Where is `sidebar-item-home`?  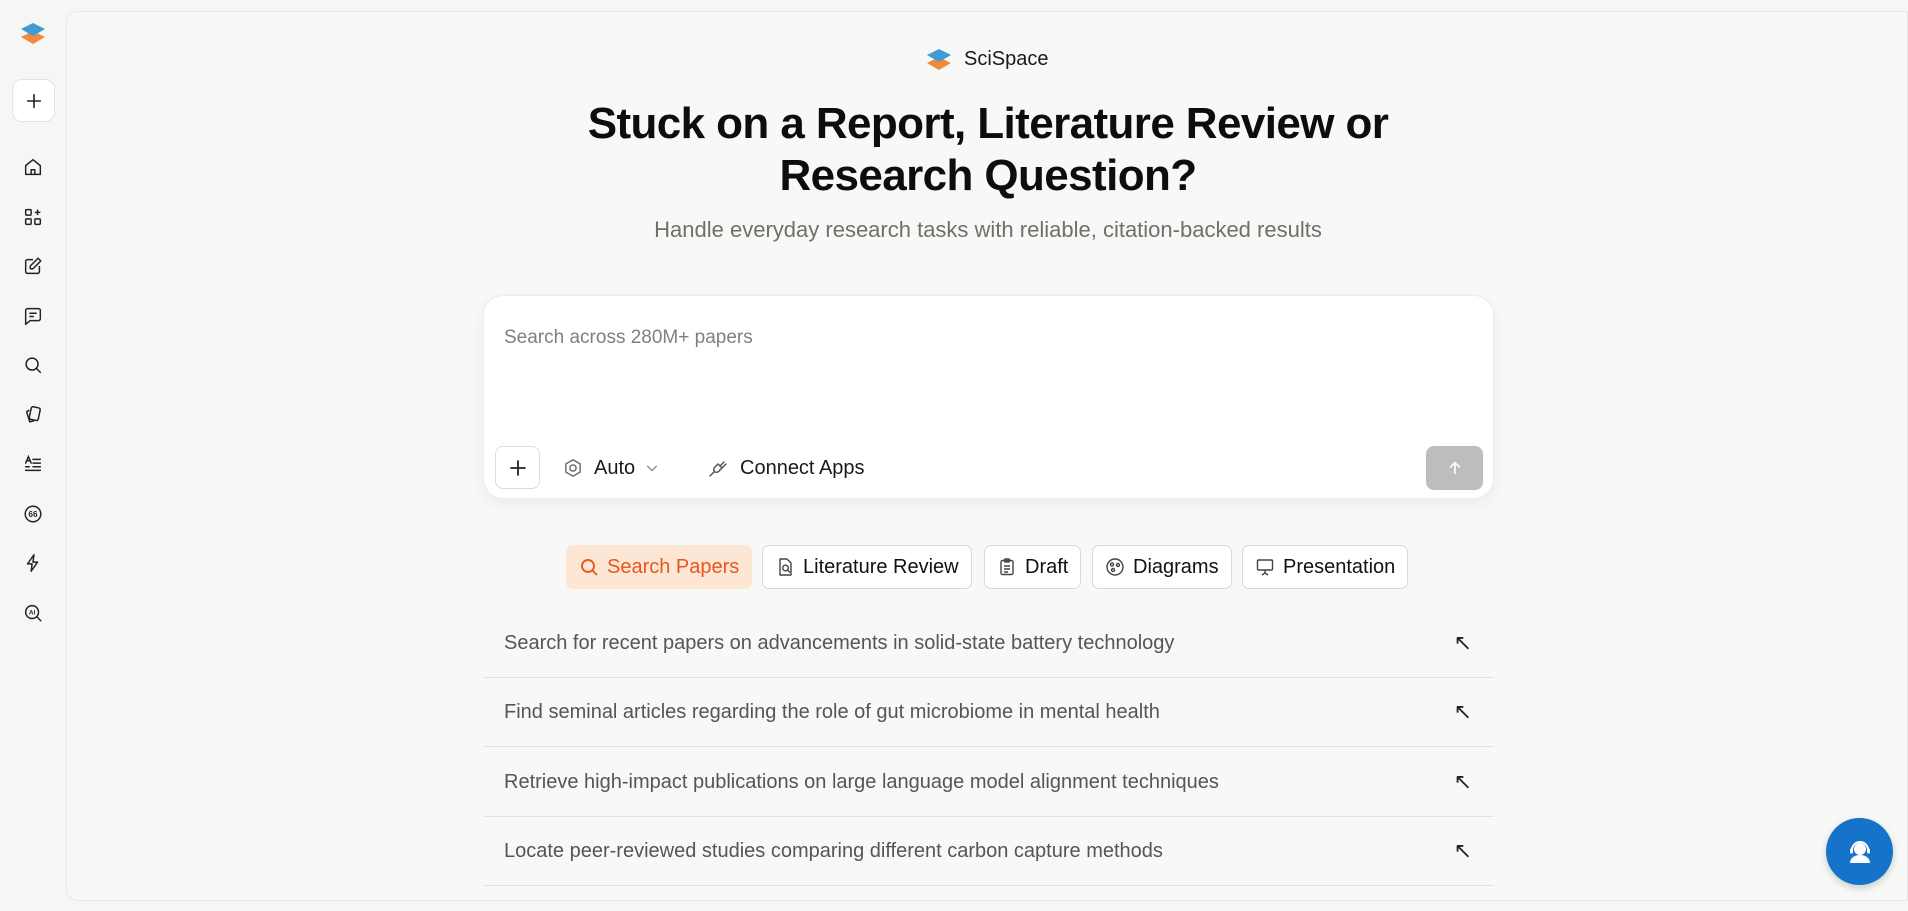
sidebar-item-home is located at coordinates (33, 167).